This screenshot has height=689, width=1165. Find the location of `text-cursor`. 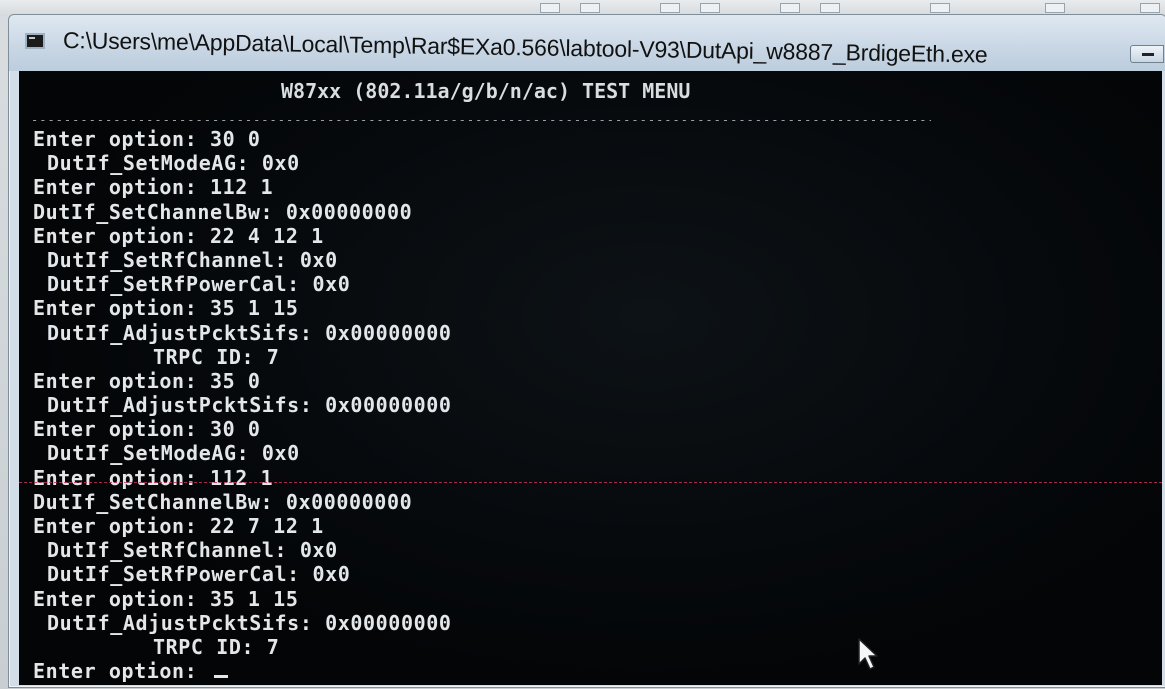

text-cursor is located at coordinates (220, 677).